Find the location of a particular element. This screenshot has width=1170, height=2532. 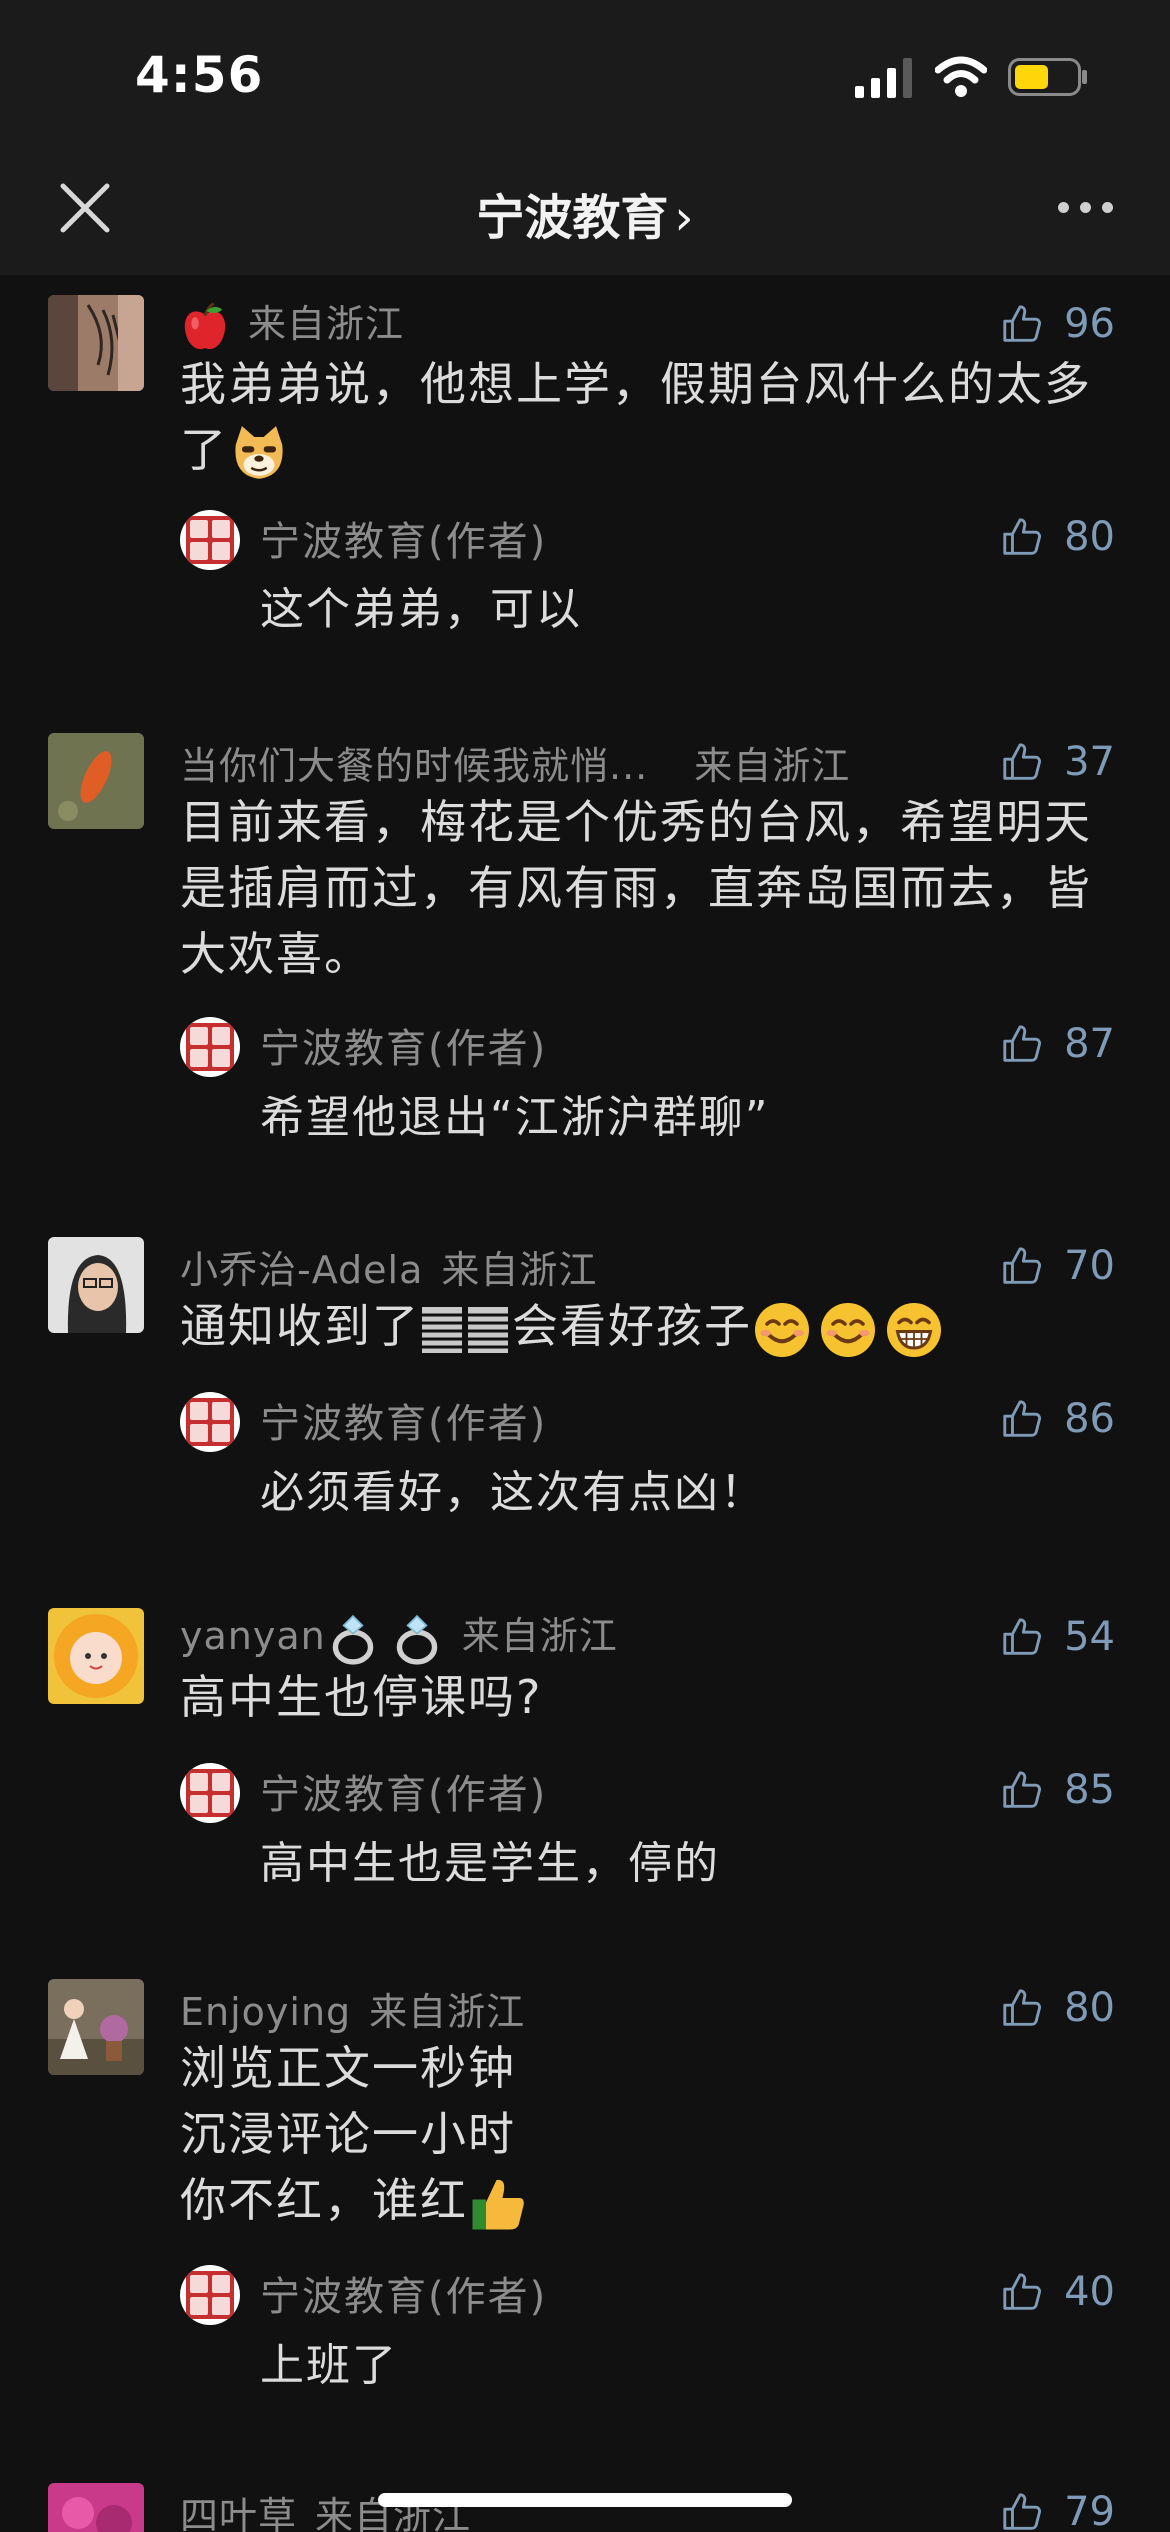

grin-emoji is located at coordinates (914, 1330).